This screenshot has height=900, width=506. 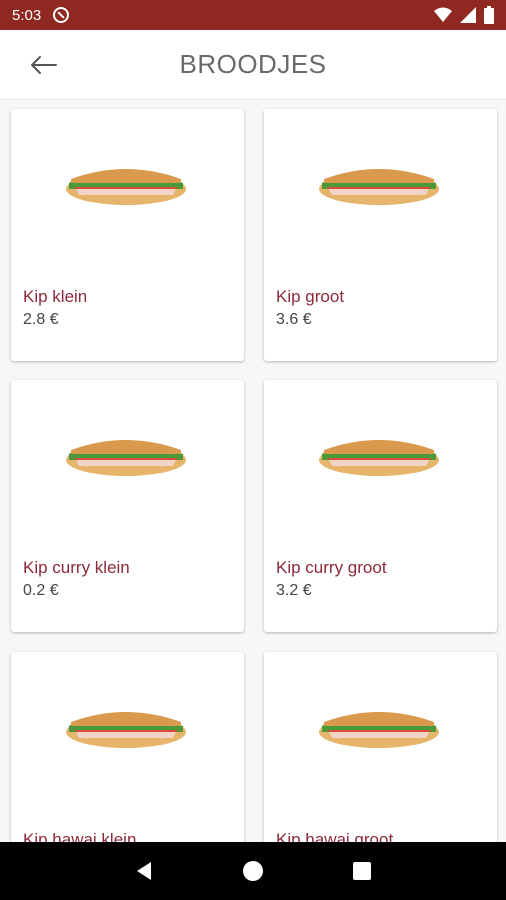 What do you see at coordinates (55, 296) in the screenshot?
I see `product-name: Kip klein` at bounding box center [55, 296].